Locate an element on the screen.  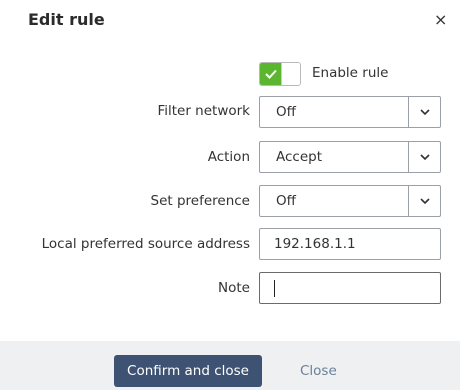
local-source-input: 192.168.1.1 is located at coordinates (350, 244).